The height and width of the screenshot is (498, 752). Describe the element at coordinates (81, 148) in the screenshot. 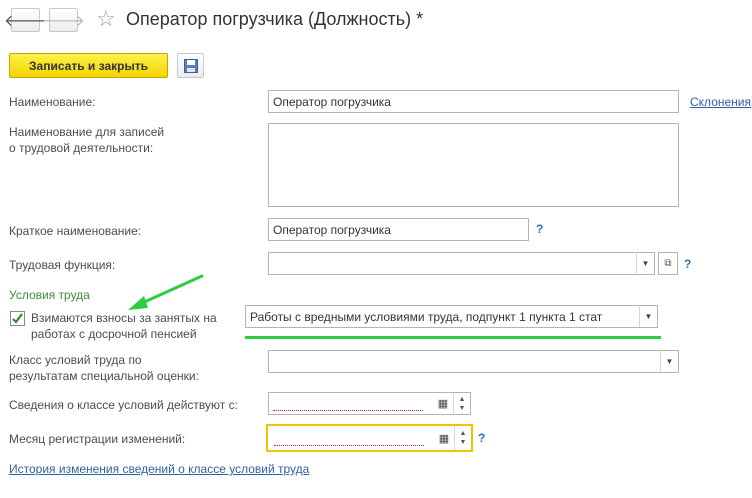

I see `work-record-label-line2: о трудовой деятельности:` at that location.